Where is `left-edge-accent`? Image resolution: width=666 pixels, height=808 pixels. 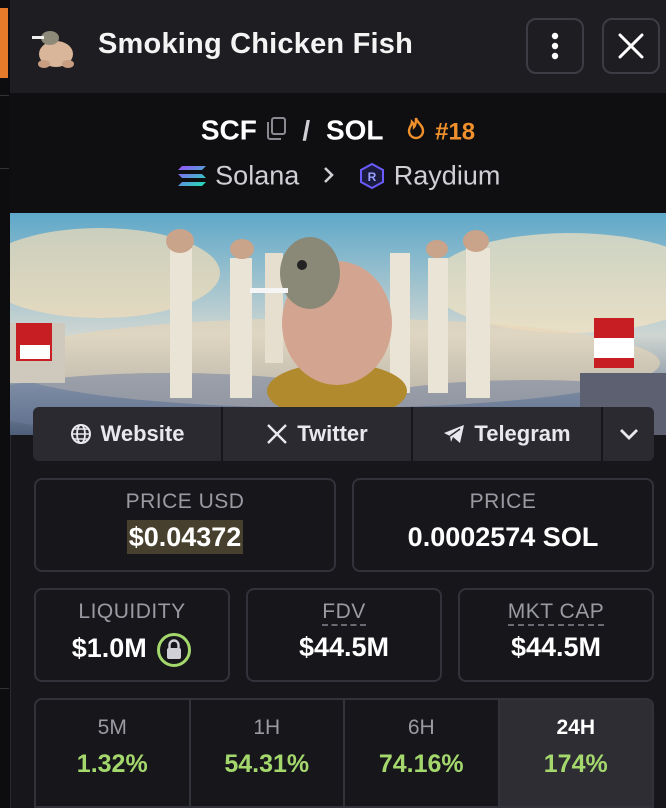 left-edge-accent is located at coordinates (4, 43).